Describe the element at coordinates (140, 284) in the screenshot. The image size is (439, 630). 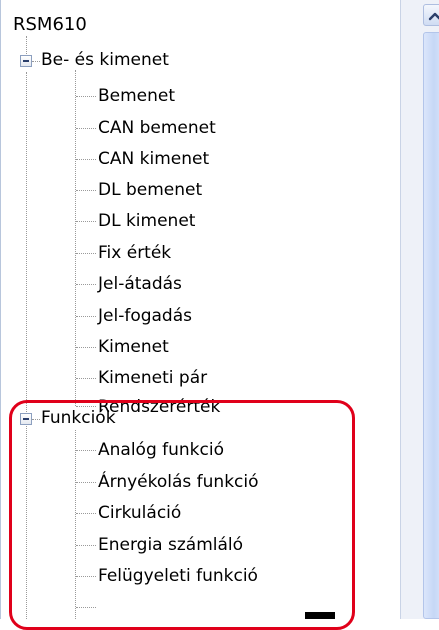
I see `tree-item: Jel-átadás` at that location.